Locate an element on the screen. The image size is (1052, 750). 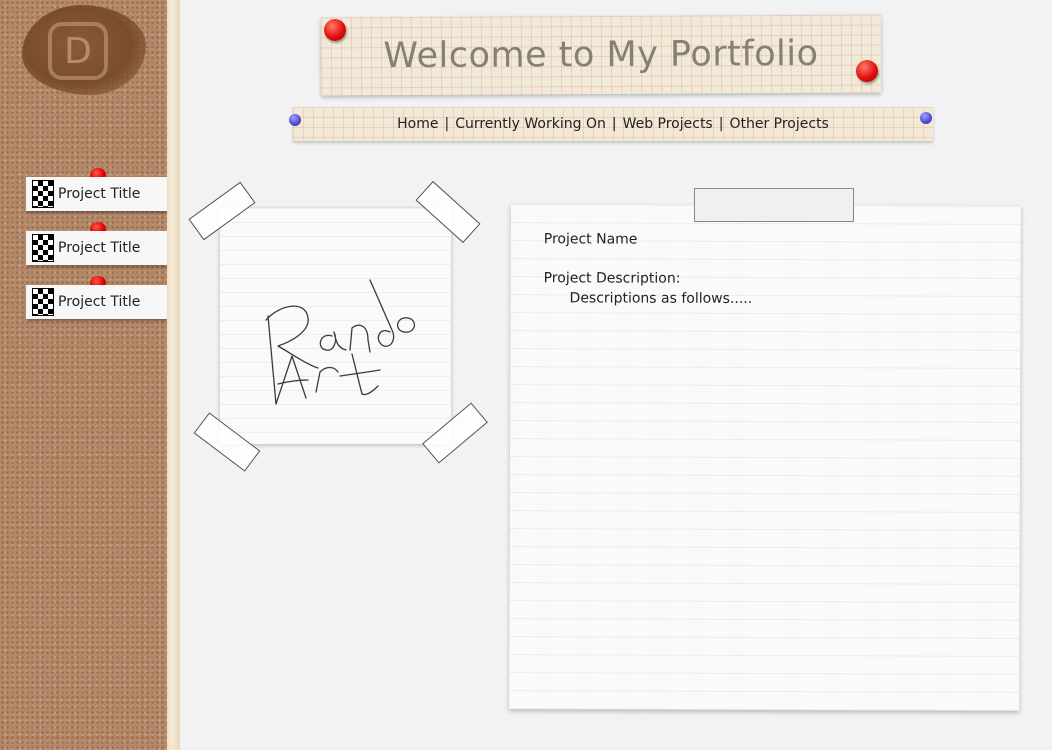
logo-letter: D is located at coordinates (78, 51).